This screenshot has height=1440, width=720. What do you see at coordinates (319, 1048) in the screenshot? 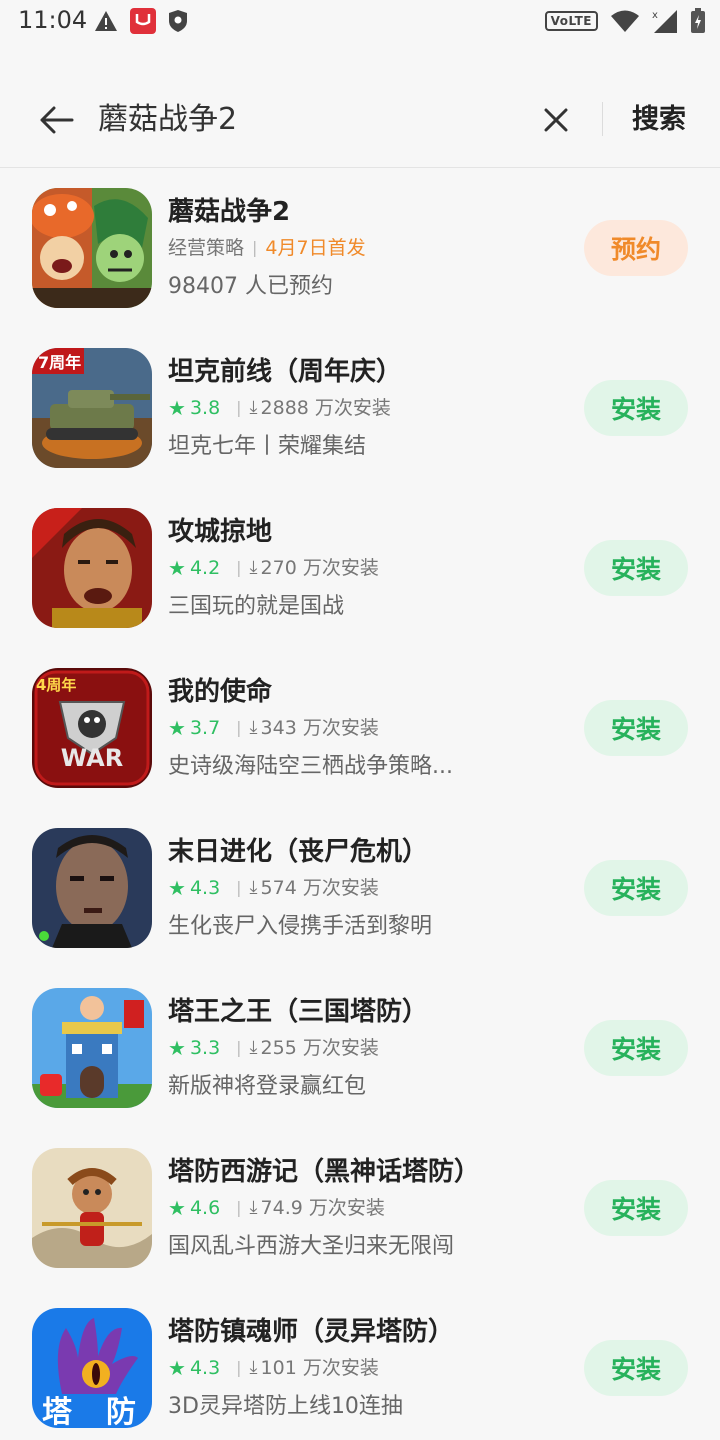
I see `download-count: 255 万次安装` at bounding box center [319, 1048].